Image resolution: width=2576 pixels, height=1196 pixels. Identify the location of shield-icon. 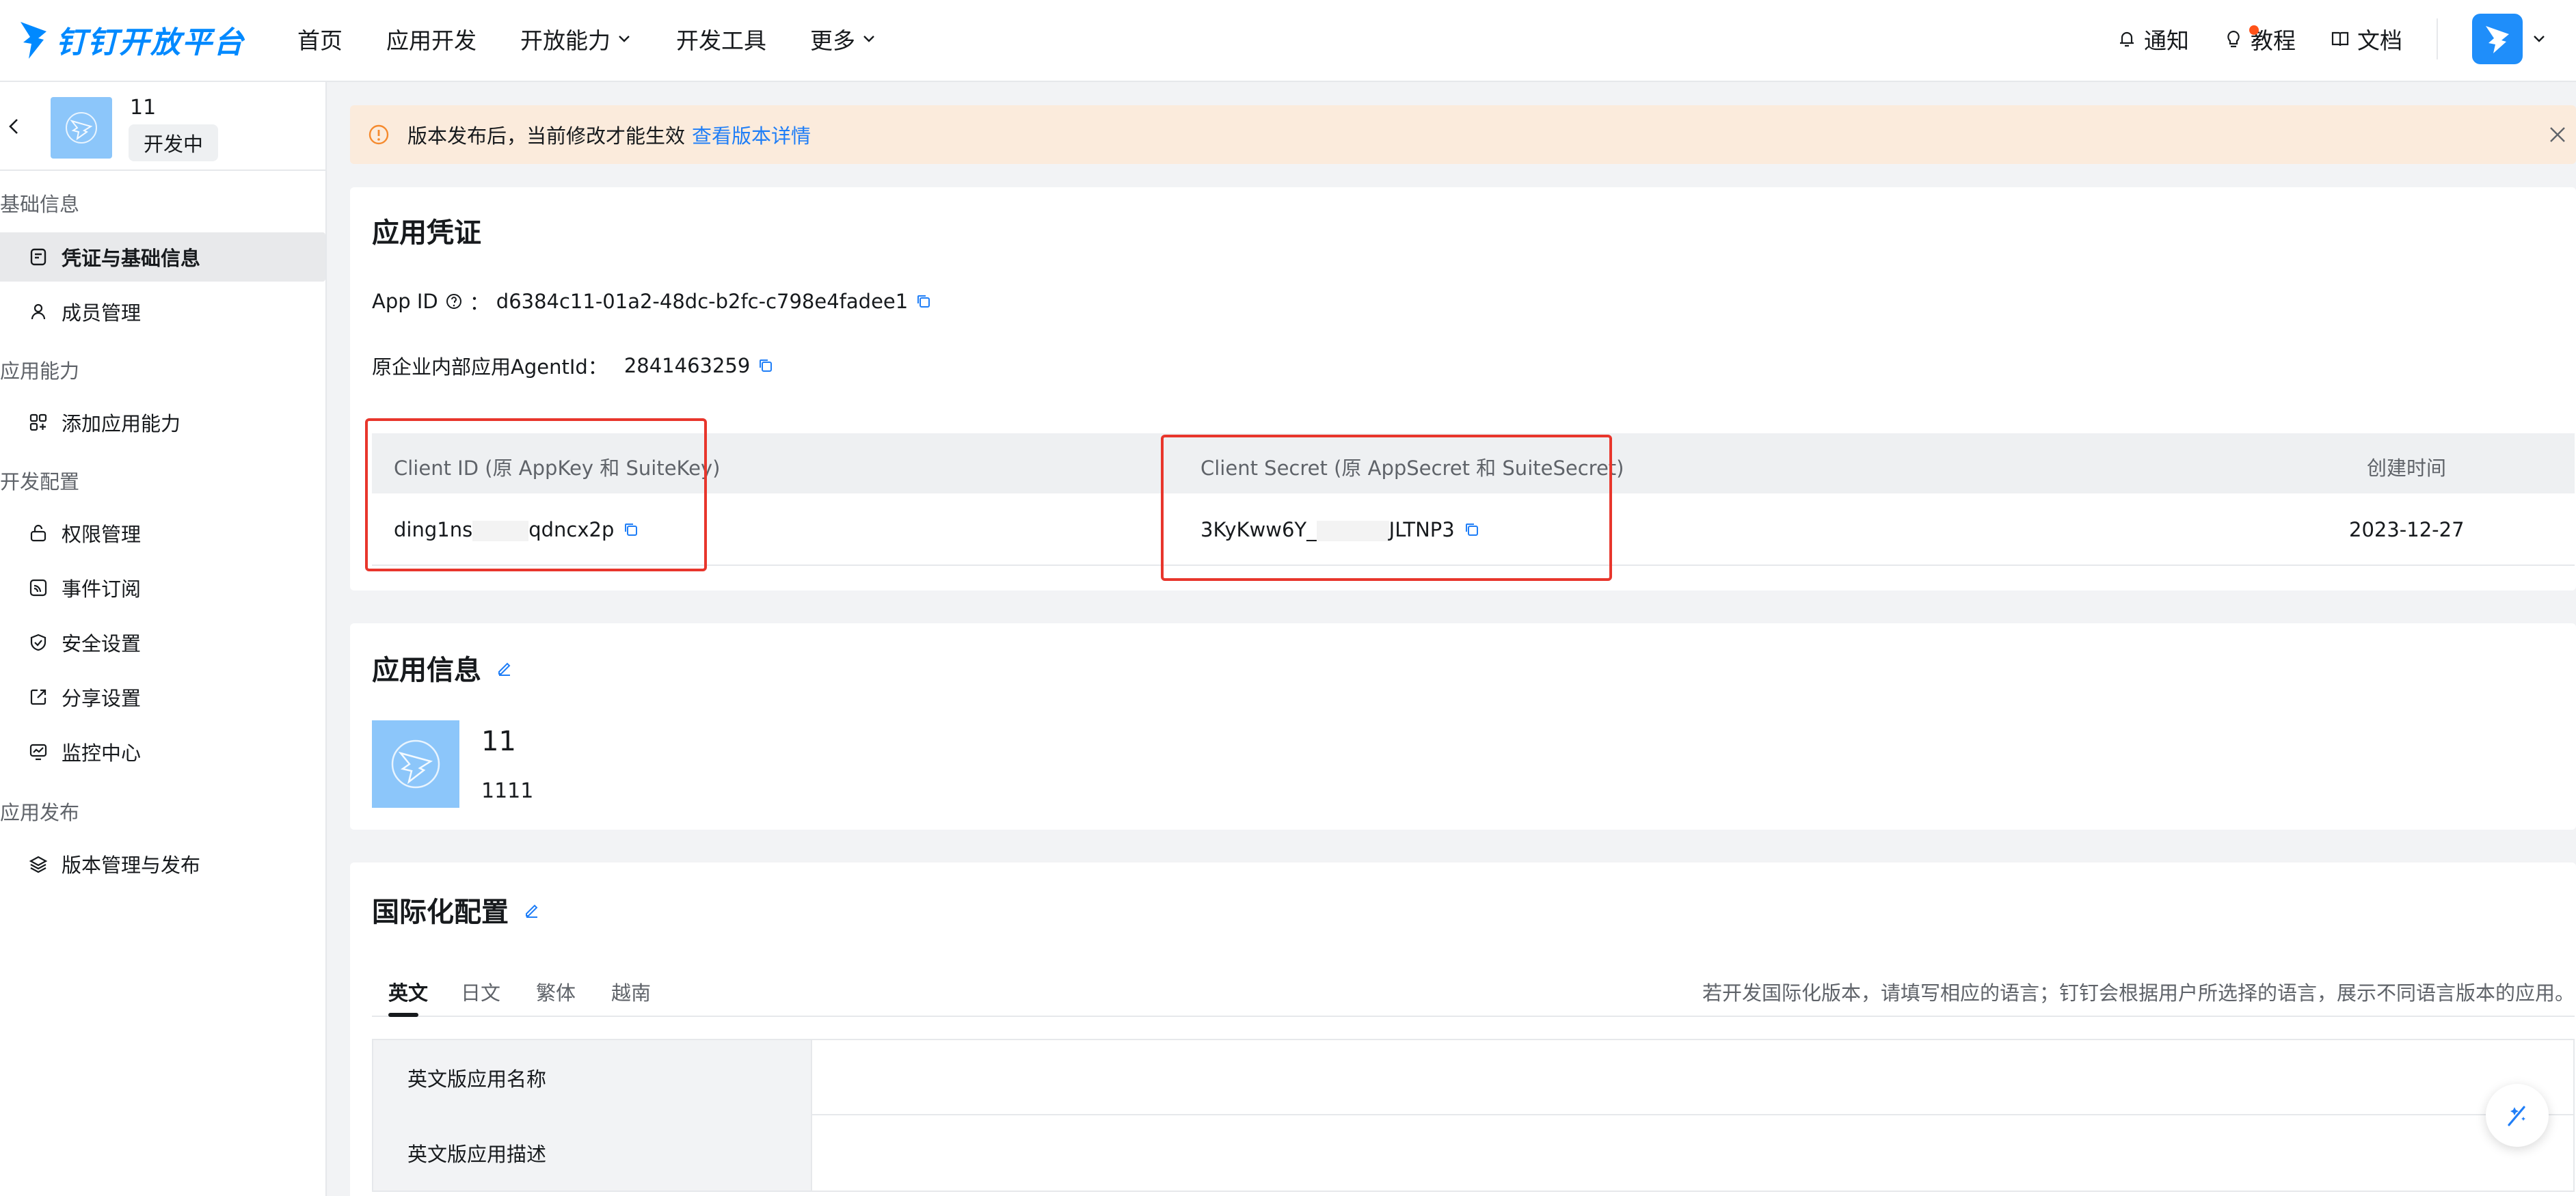
(38, 642).